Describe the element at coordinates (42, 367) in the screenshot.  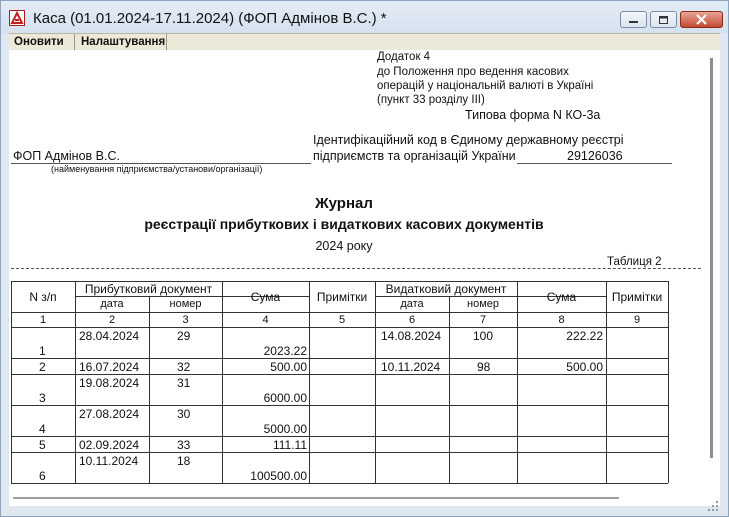
I see `row-number: 2` at that location.